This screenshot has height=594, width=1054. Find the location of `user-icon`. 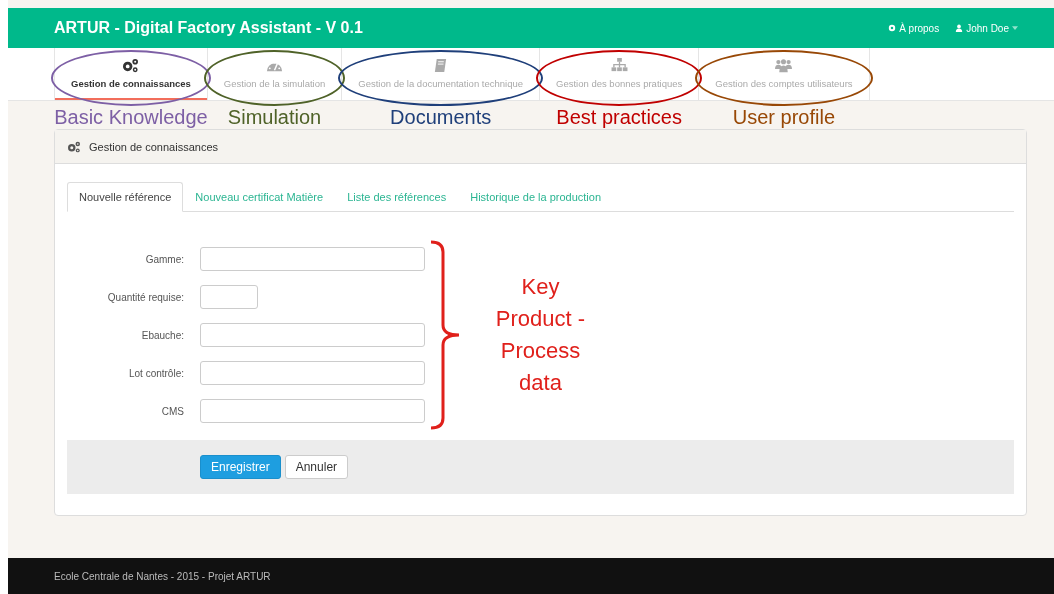

user-icon is located at coordinates (959, 28).